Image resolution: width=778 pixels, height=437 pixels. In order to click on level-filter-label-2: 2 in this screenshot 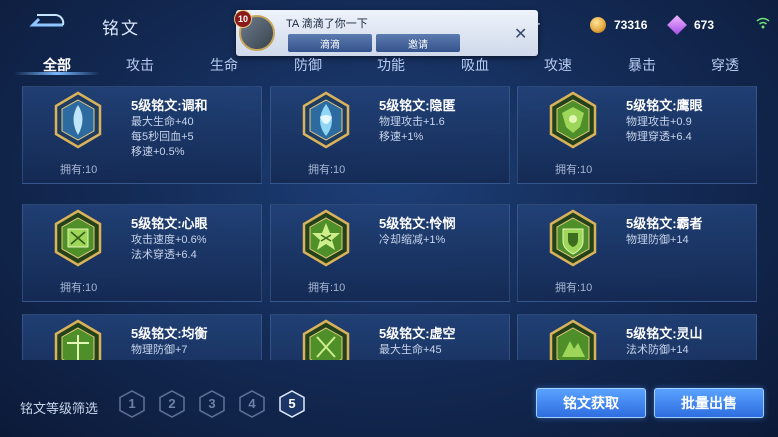, I will do `click(172, 403)`.